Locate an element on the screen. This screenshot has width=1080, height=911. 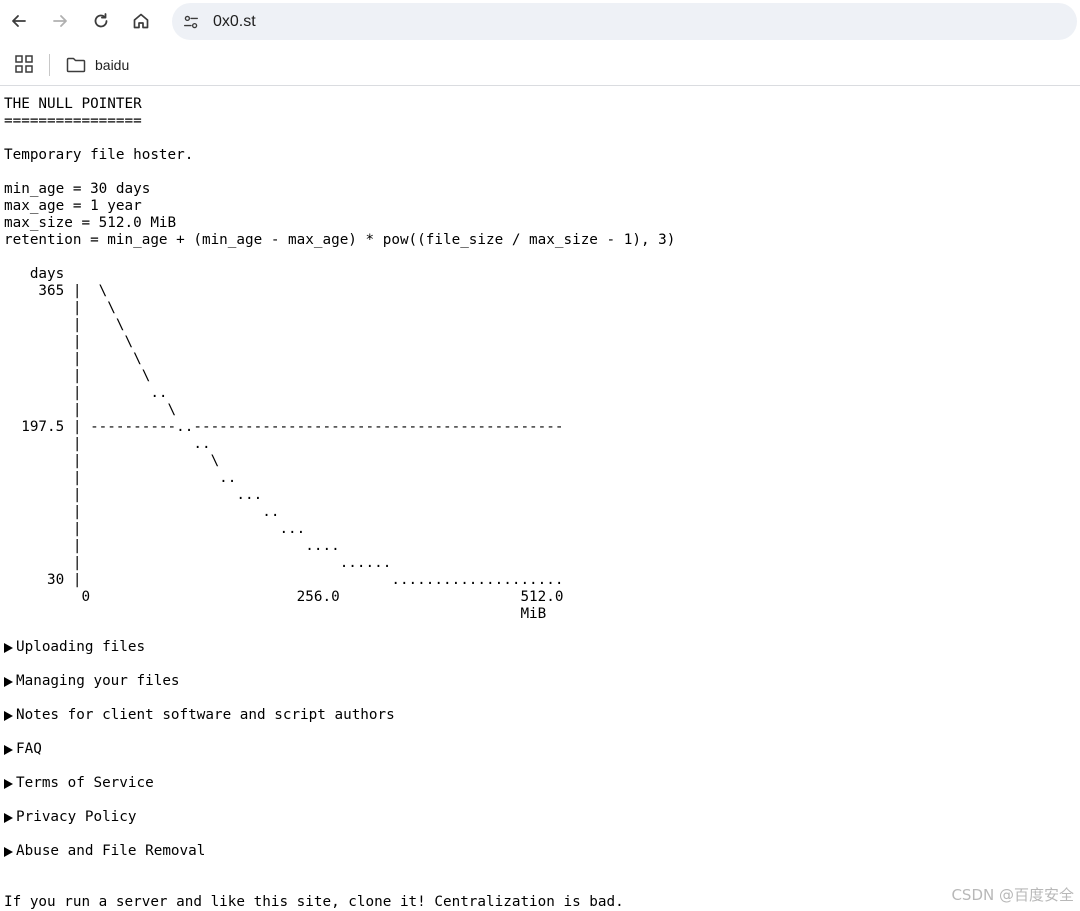
csdn-watermark: CSDN @百度安全 is located at coordinates (1012, 895).